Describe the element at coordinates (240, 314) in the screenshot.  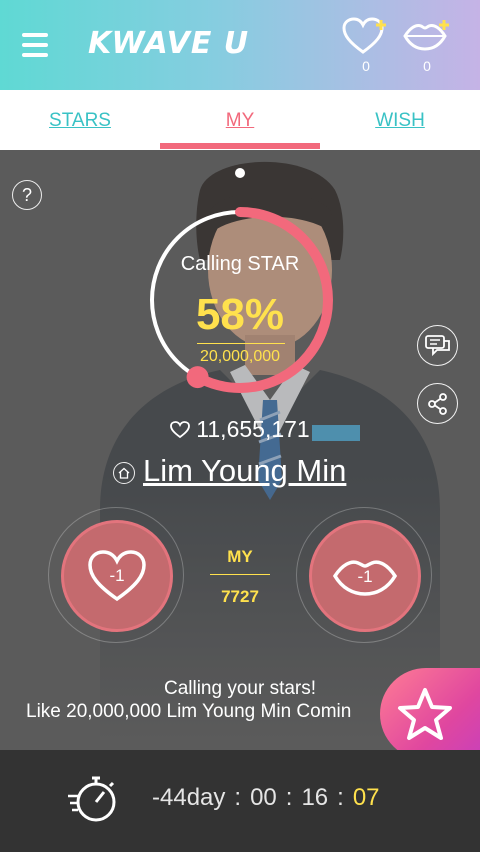
I see `progress-percent: 58%` at that location.